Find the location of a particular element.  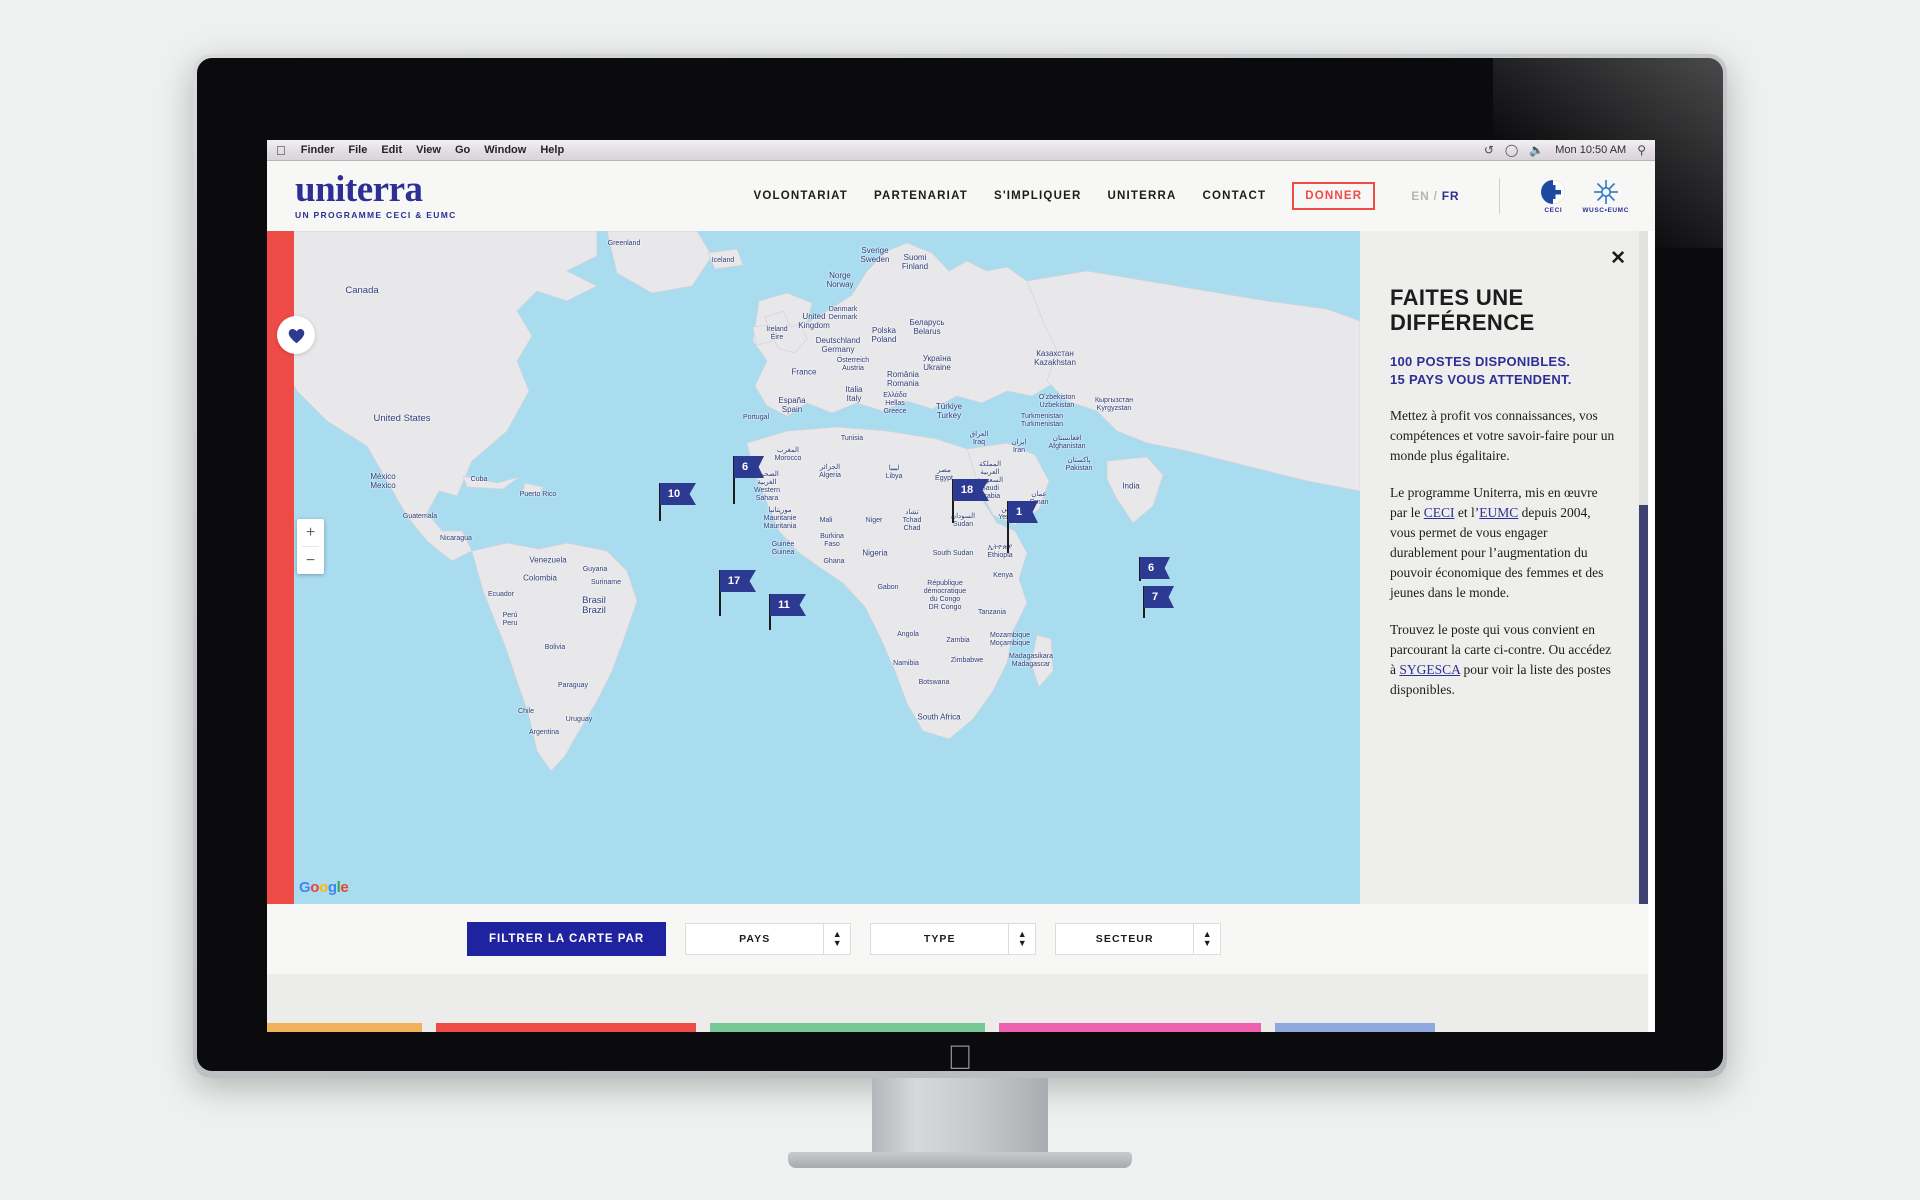

map-zoom-in-button: + is located at coordinates (310, 532).